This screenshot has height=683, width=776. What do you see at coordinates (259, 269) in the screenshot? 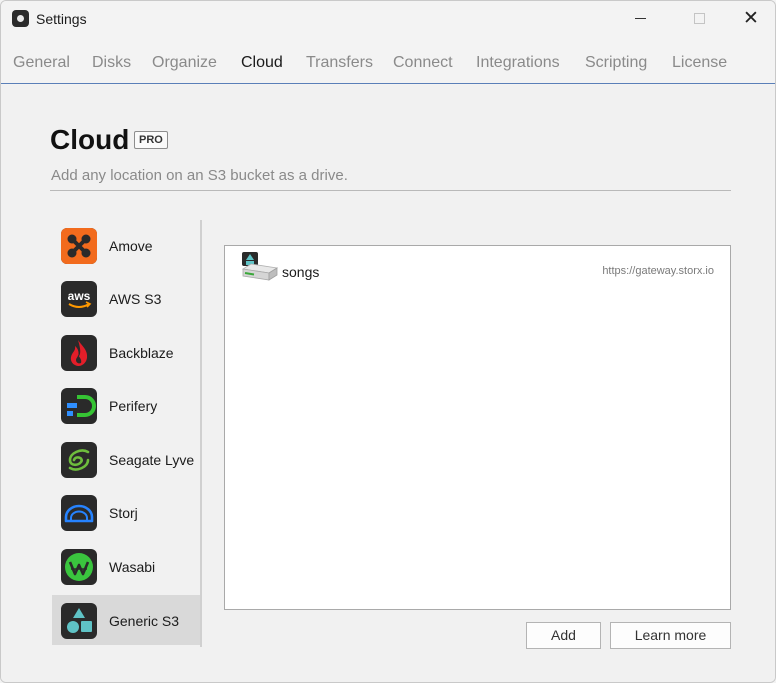
I see `cloud-drive-icon` at bounding box center [259, 269].